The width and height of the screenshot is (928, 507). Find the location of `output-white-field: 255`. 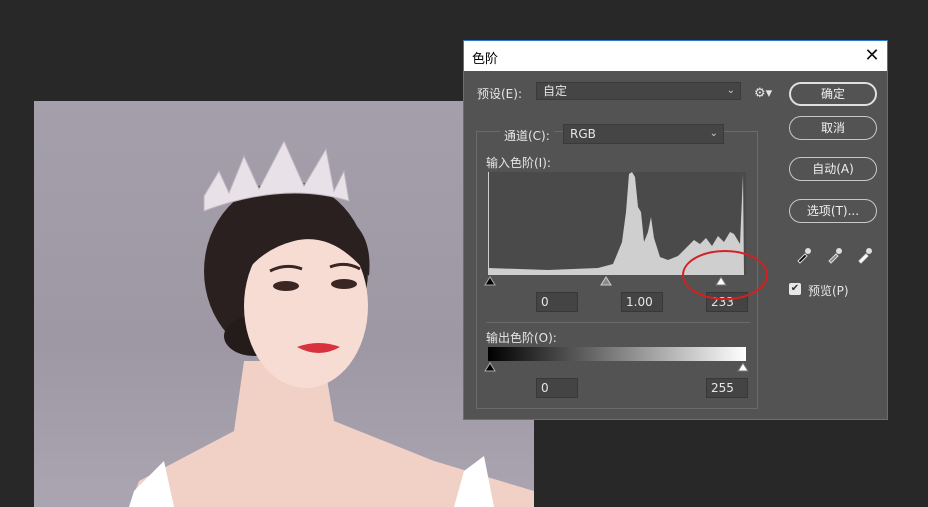

output-white-field: 255 is located at coordinates (727, 388).